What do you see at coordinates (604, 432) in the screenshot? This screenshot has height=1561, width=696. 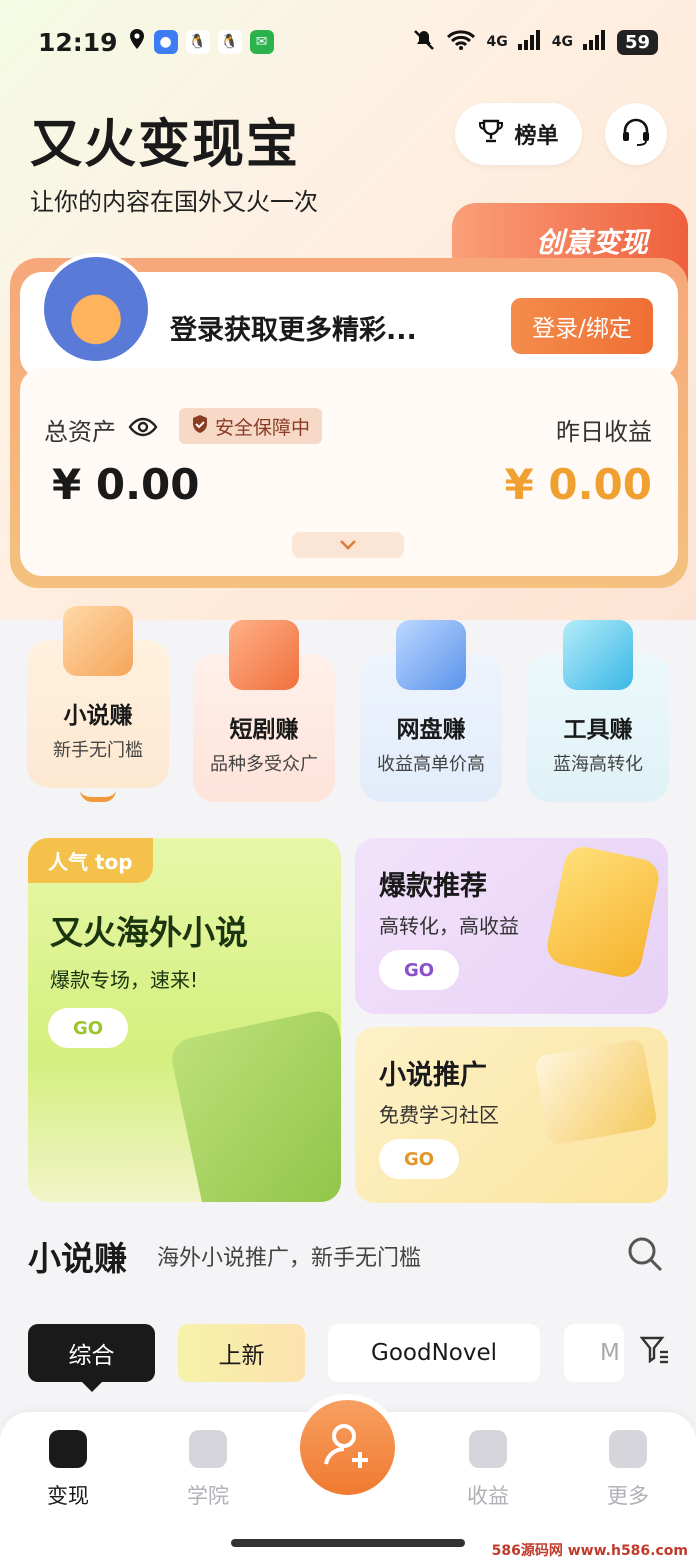 I see `yesterday-income-label: 昨日收益` at bounding box center [604, 432].